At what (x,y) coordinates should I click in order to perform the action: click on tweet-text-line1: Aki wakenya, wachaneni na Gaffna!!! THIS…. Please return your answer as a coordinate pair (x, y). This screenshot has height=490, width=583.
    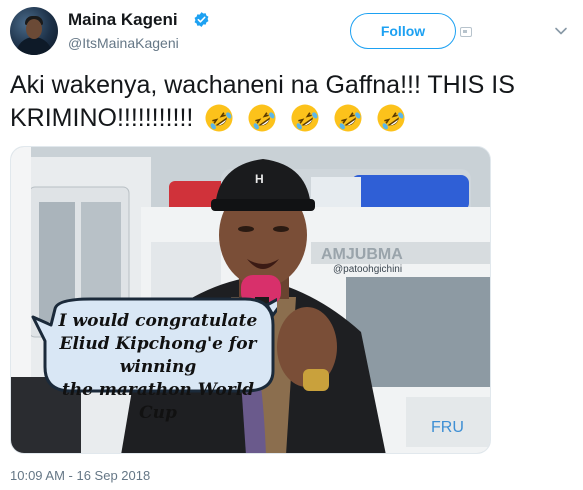
    Looking at the image, I should click on (262, 85).